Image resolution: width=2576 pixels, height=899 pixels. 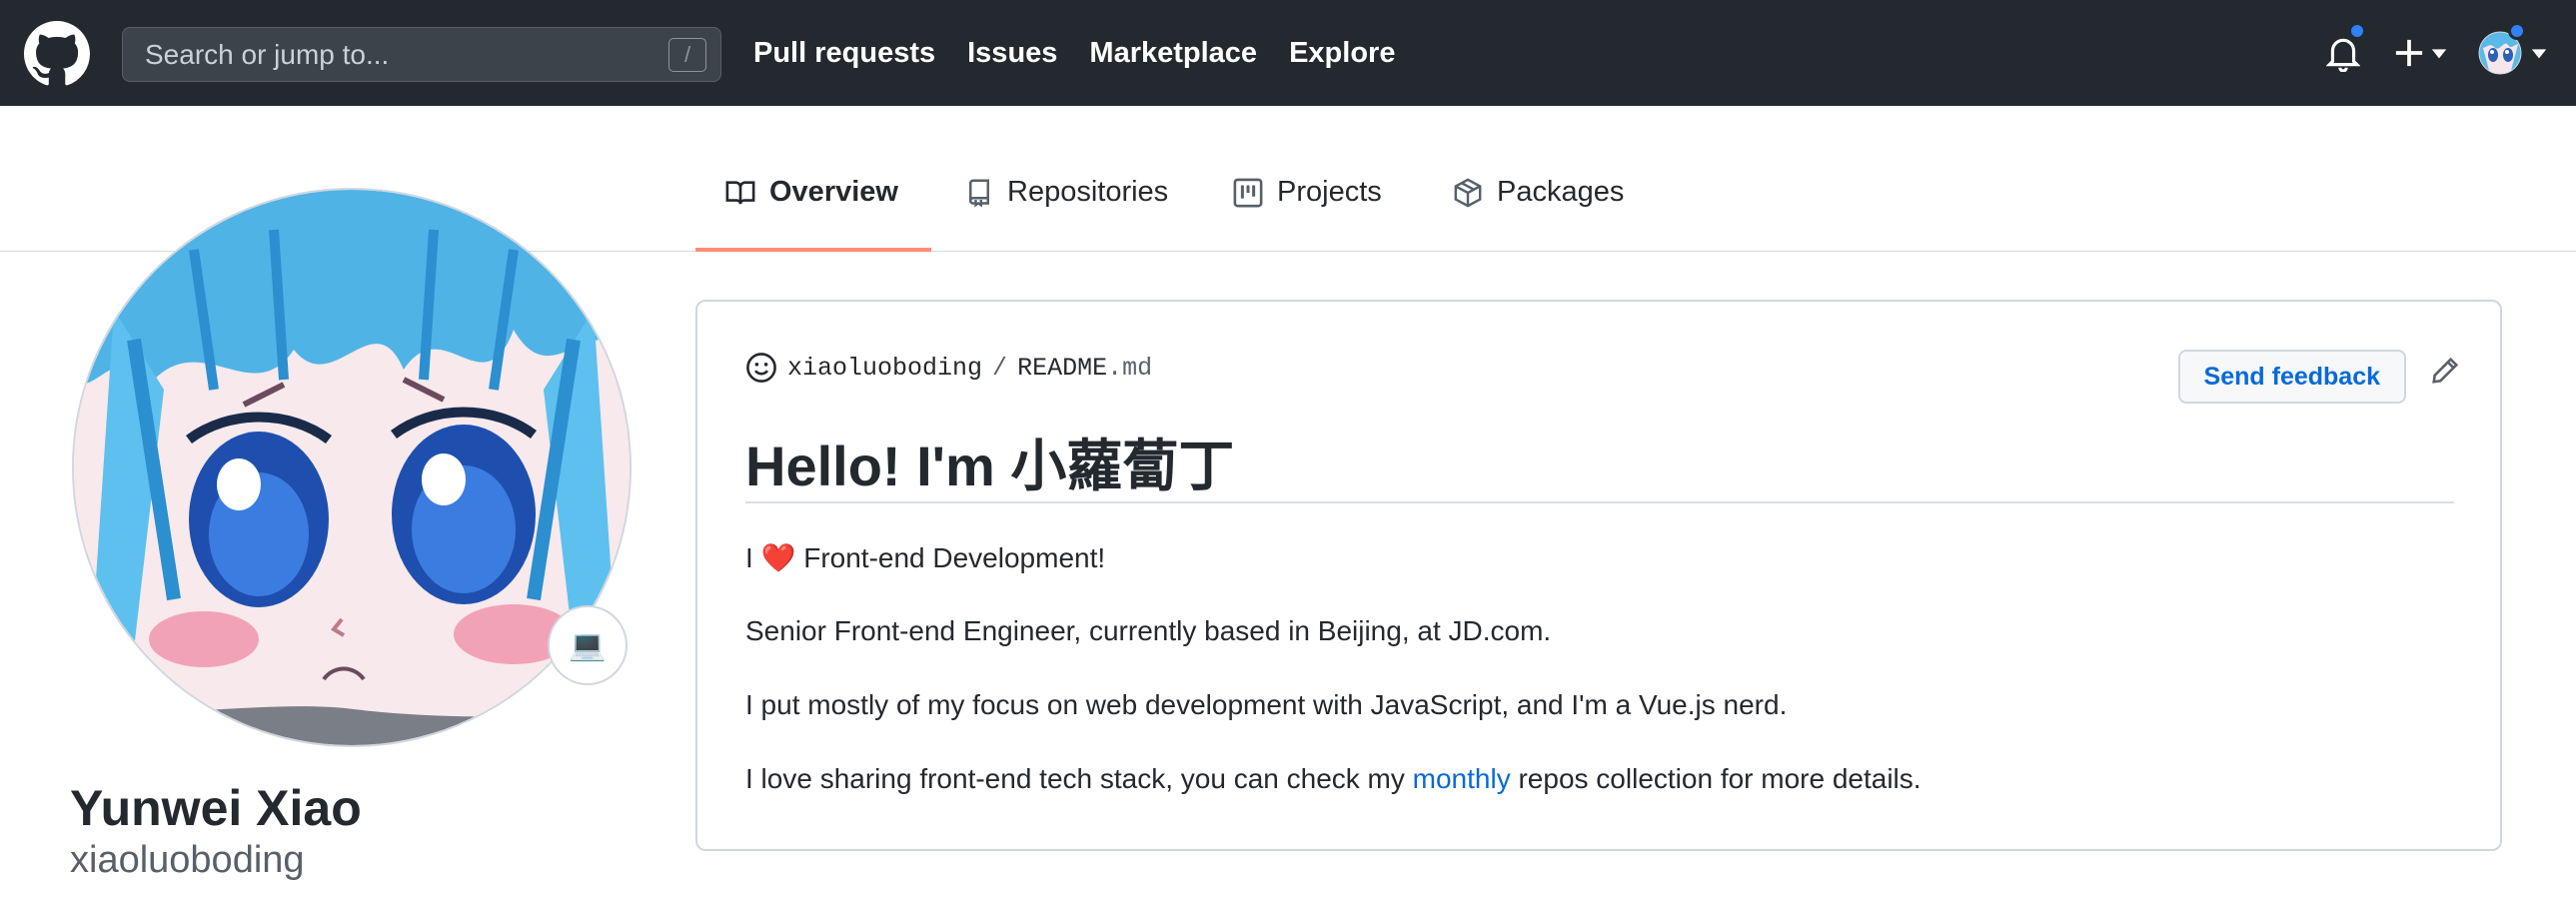 What do you see at coordinates (687, 55) in the screenshot?
I see `search-shortcut-key: /` at bounding box center [687, 55].